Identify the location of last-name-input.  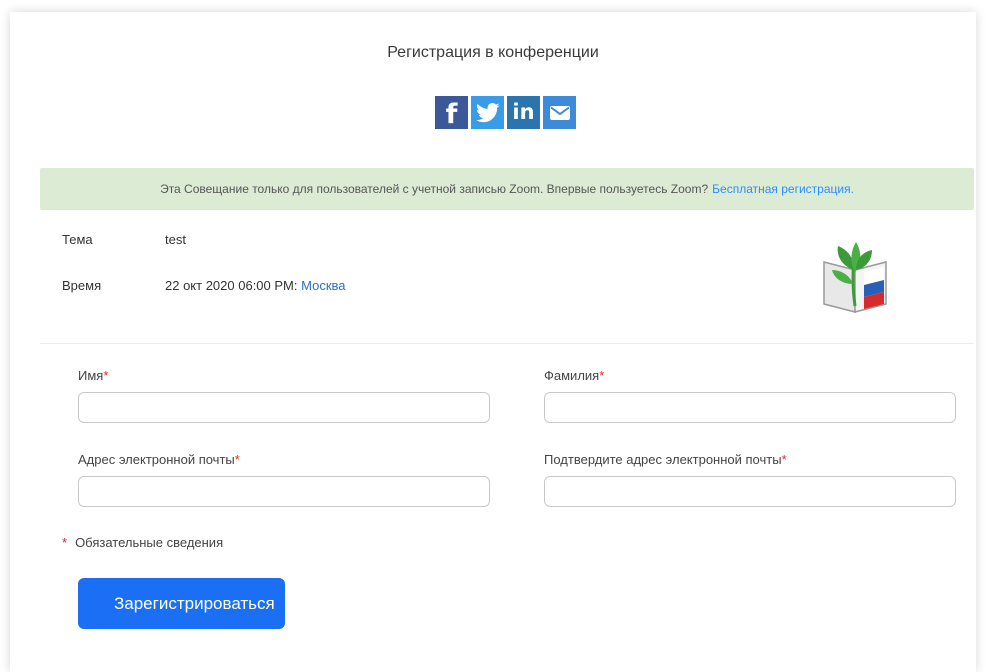
(750, 407).